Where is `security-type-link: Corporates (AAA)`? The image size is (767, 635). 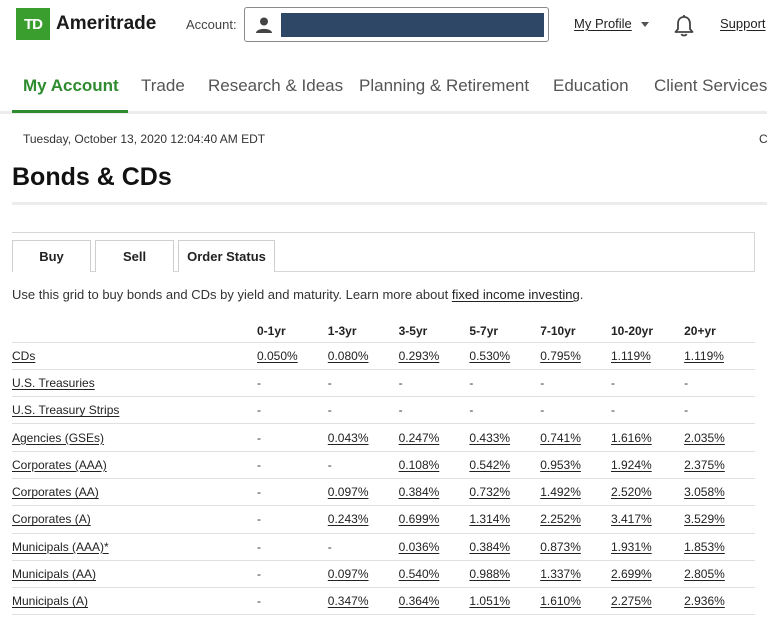 security-type-link: Corporates (AAA) is located at coordinates (59, 465).